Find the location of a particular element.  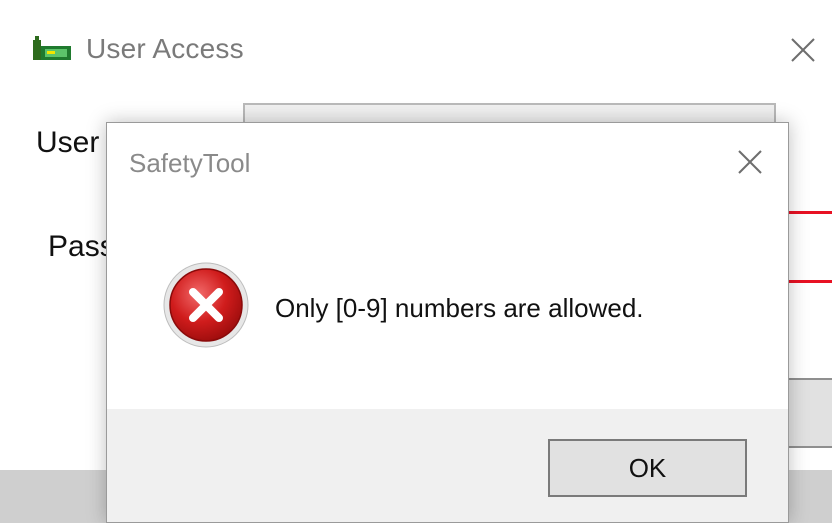

password-label: Pass is located at coordinates (81, 246).